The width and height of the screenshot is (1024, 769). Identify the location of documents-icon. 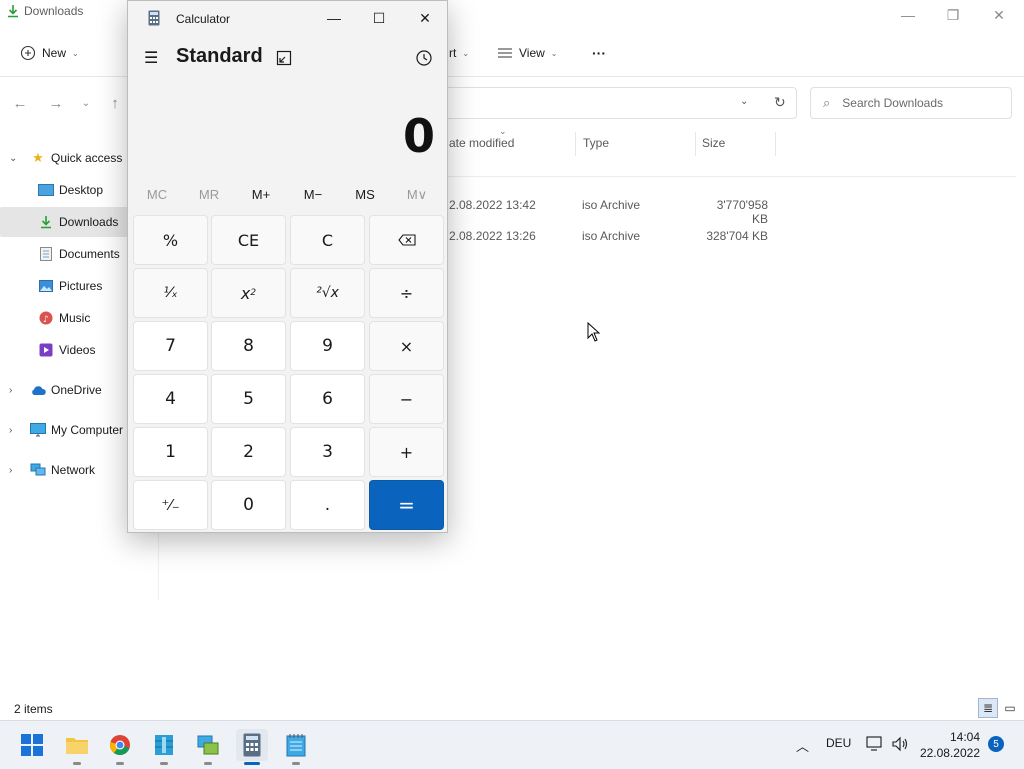
(46, 254).